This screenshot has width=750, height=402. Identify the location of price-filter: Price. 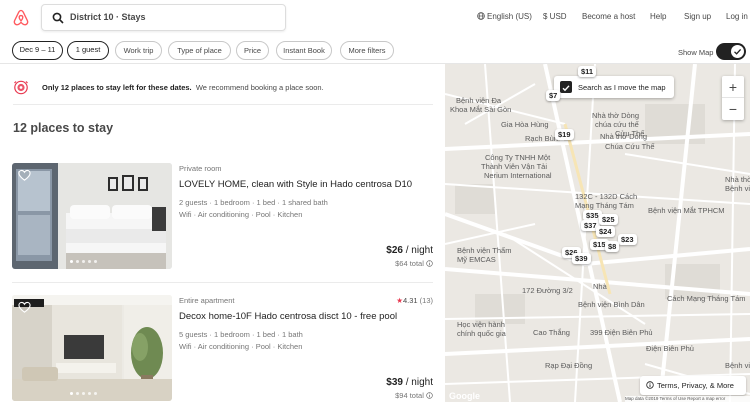
(252, 50).